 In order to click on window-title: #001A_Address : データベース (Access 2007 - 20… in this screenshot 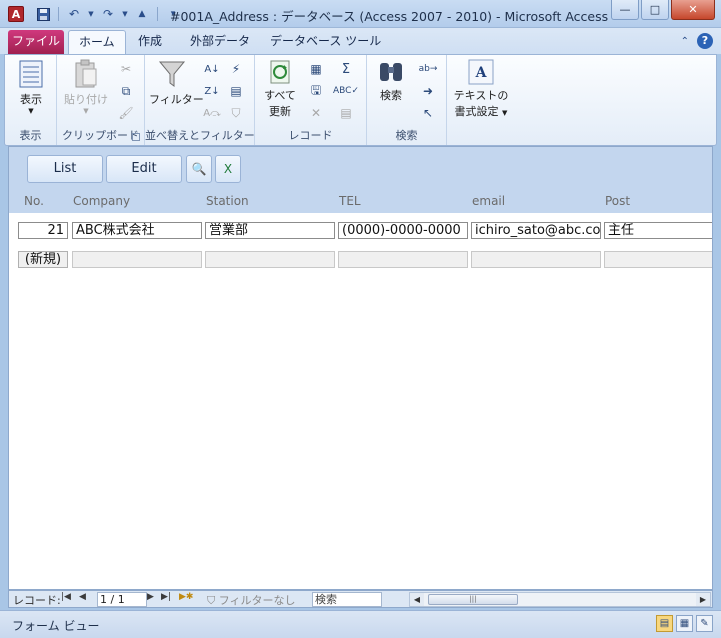, I will do `click(389, 16)`.